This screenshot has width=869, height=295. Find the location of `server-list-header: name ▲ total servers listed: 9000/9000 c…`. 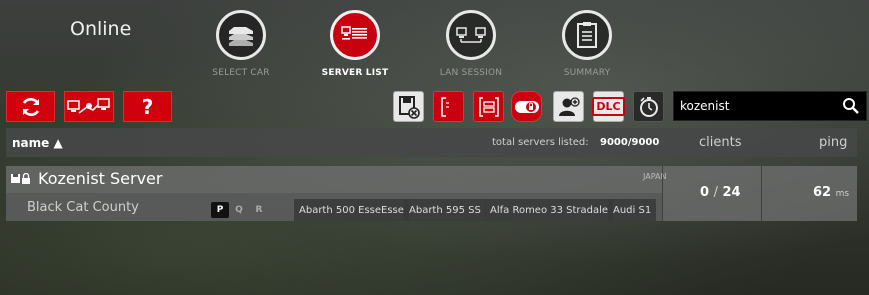

server-list-header: name ▲ total servers listed: 9000/9000 c… is located at coordinates (431, 142).